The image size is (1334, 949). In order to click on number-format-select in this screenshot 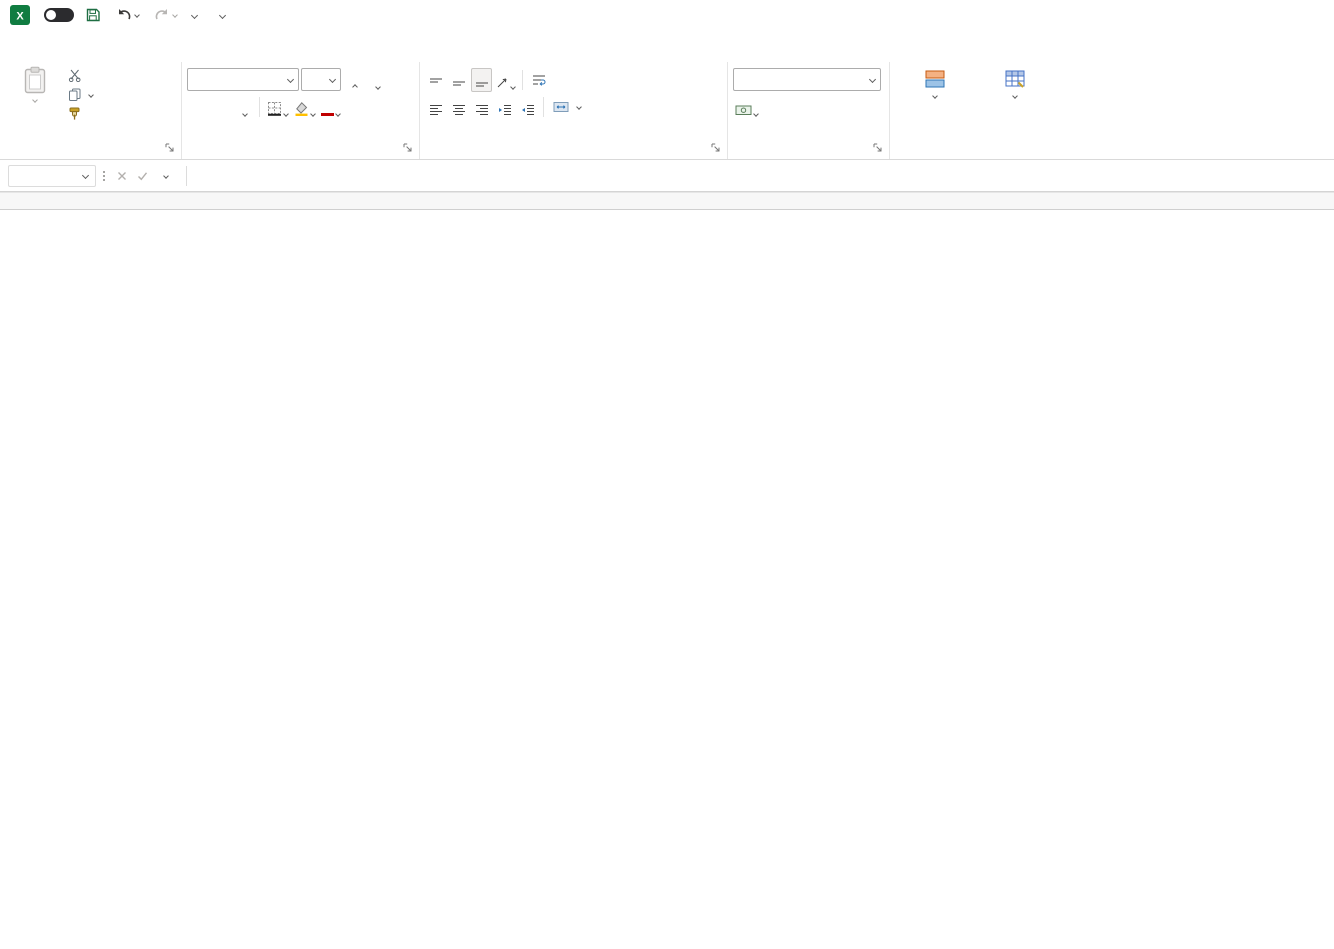, I will do `click(807, 79)`.